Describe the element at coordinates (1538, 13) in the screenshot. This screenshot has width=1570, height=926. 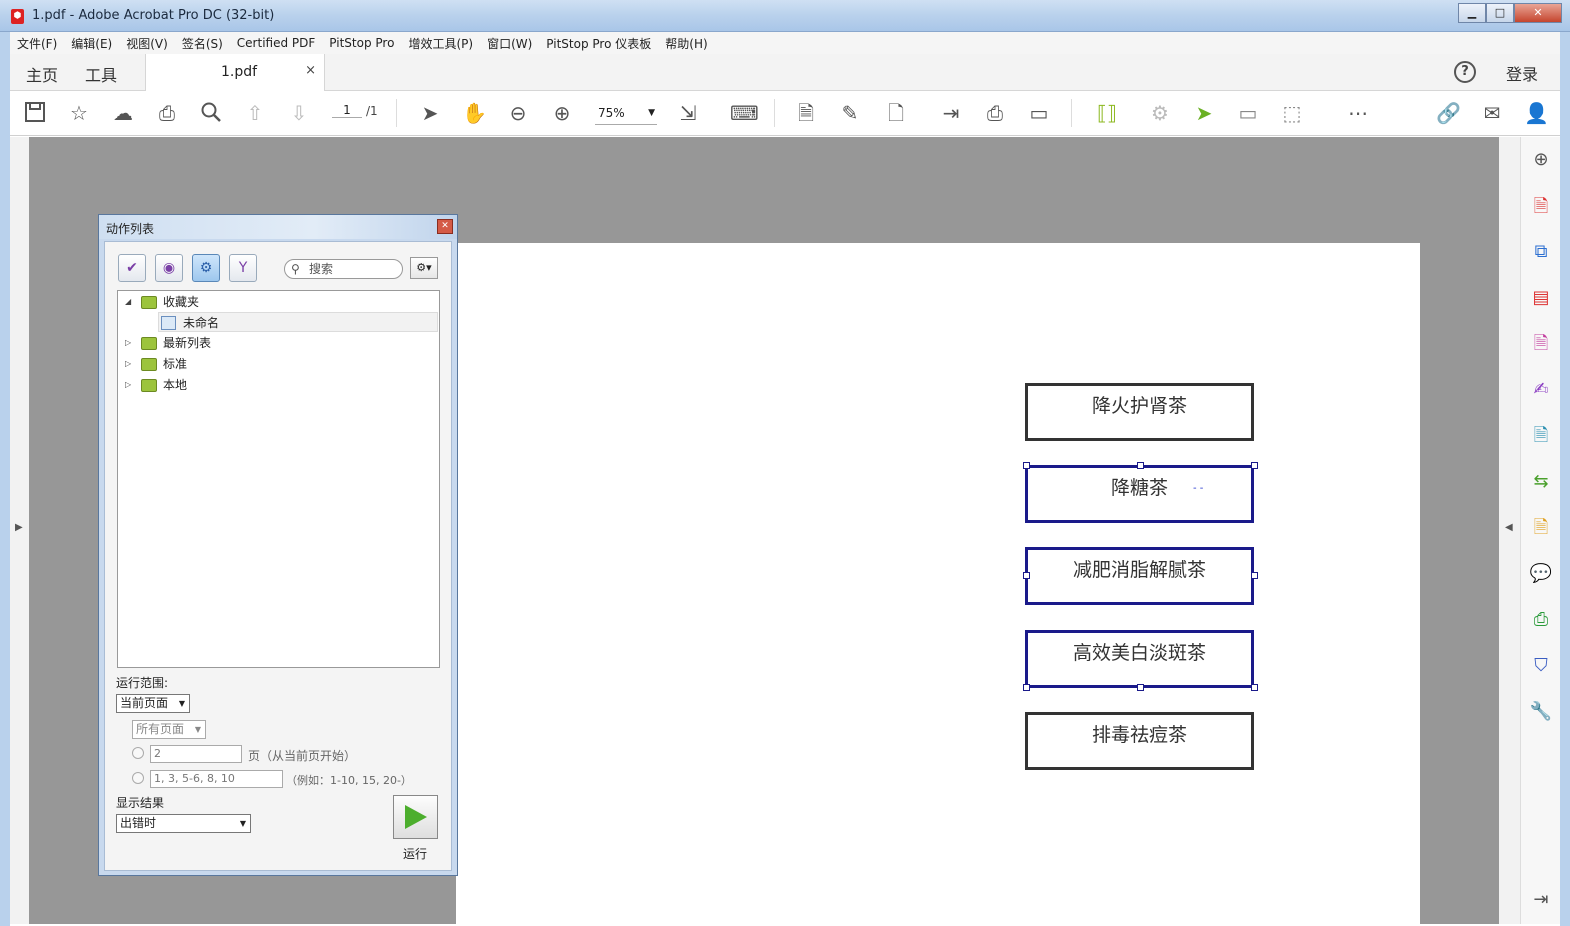
I see `close-window-button: ✕` at that location.